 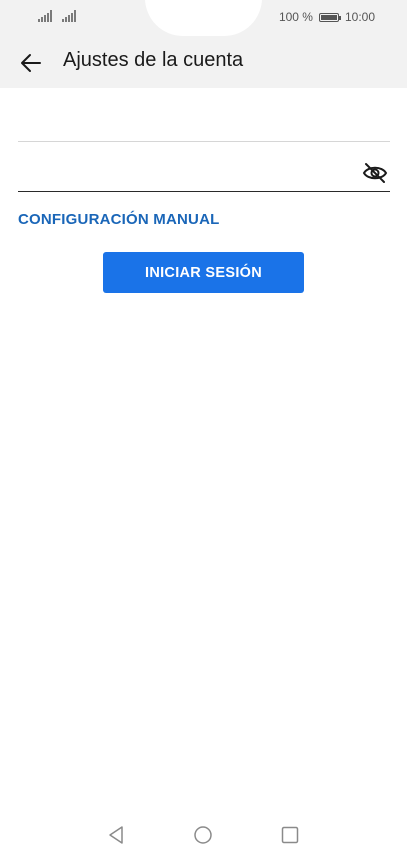 What do you see at coordinates (178, 119) in the screenshot?
I see `account-input` at bounding box center [178, 119].